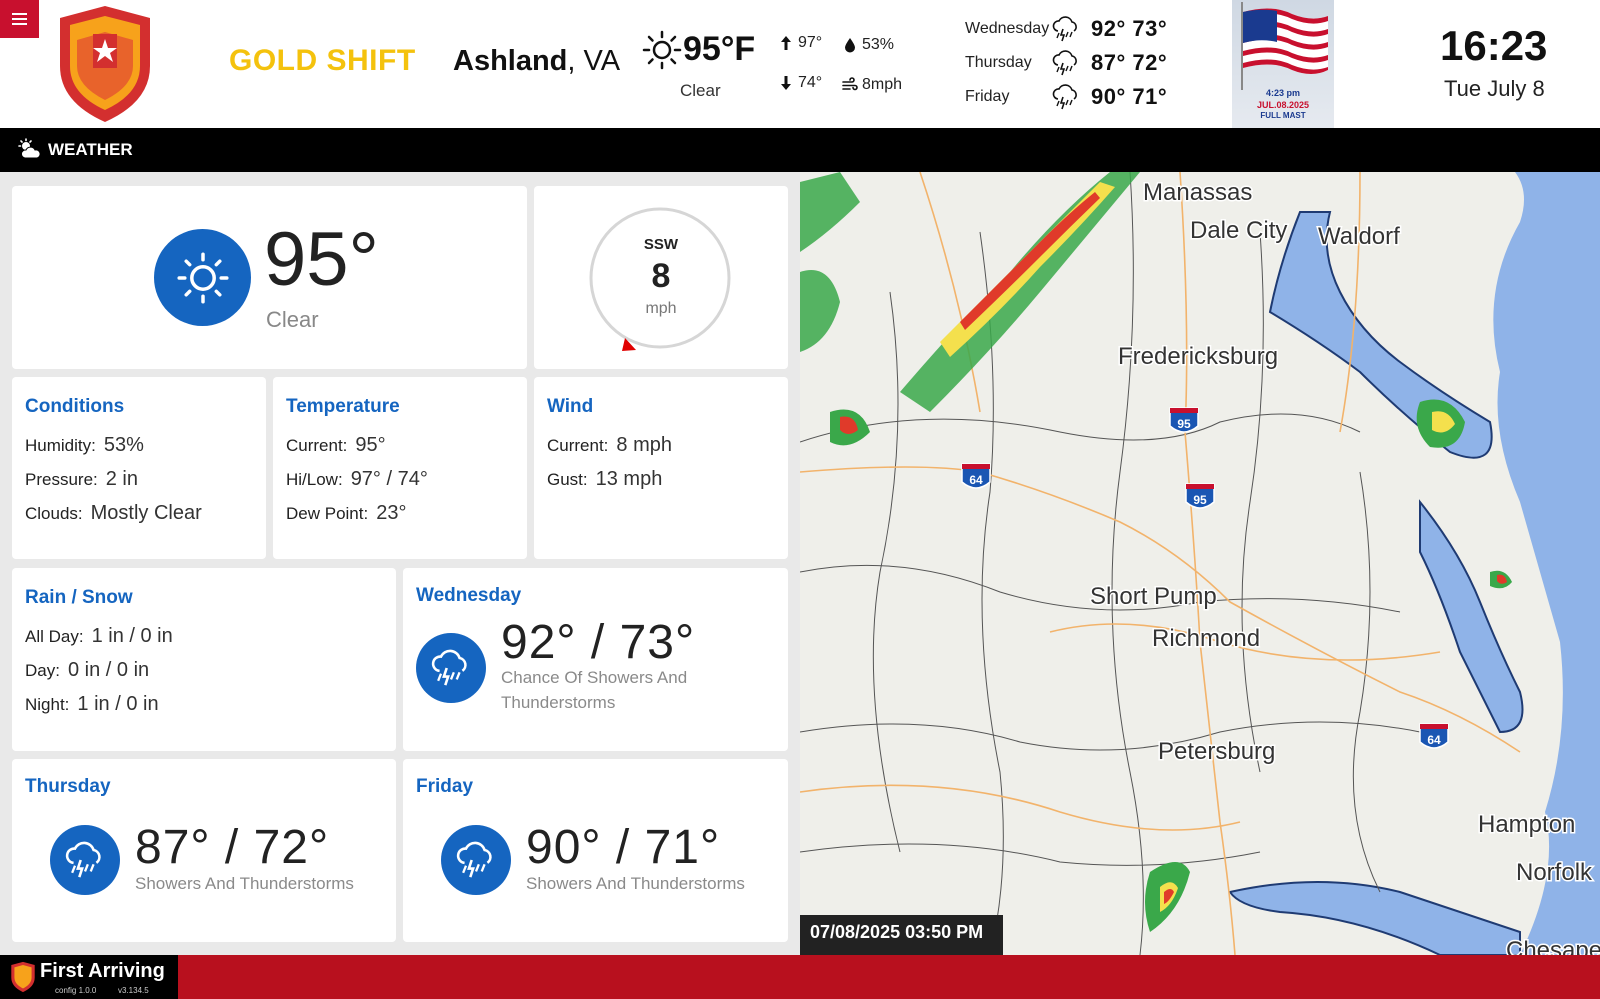 This screenshot has width=1600, height=999. I want to click on map-label-richmond: Richmond, so click(1206, 638).